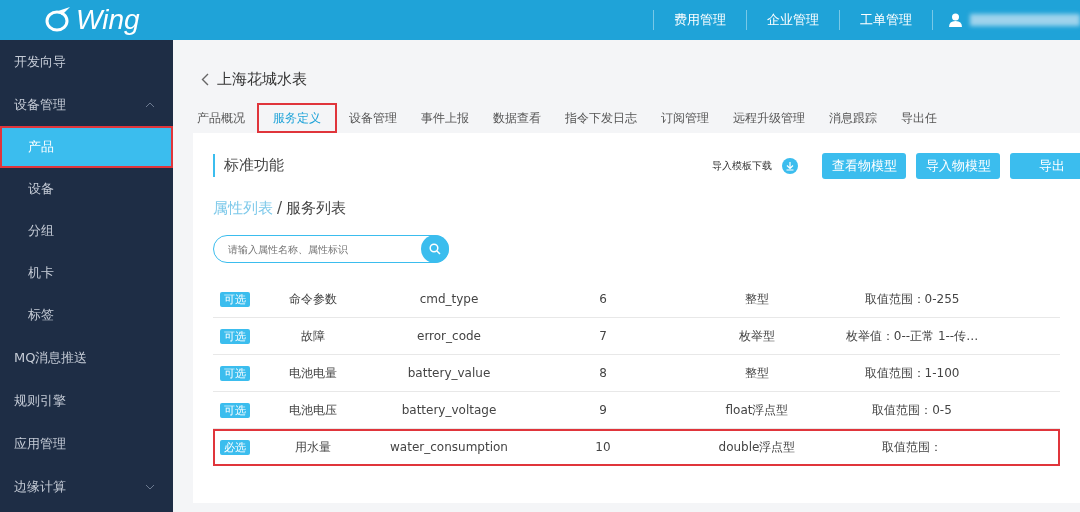  I want to click on tab: 事件上报, so click(445, 117).